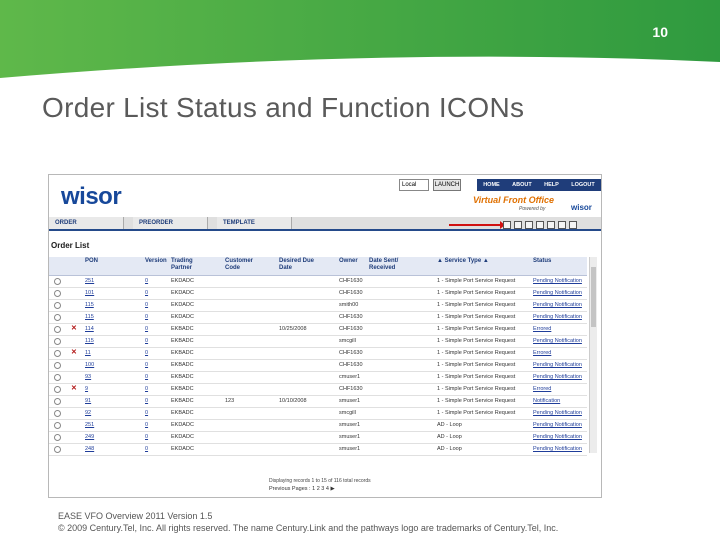 Image resolution: width=720 pixels, height=540 pixels. I want to click on local-select: Local, so click(414, 185).